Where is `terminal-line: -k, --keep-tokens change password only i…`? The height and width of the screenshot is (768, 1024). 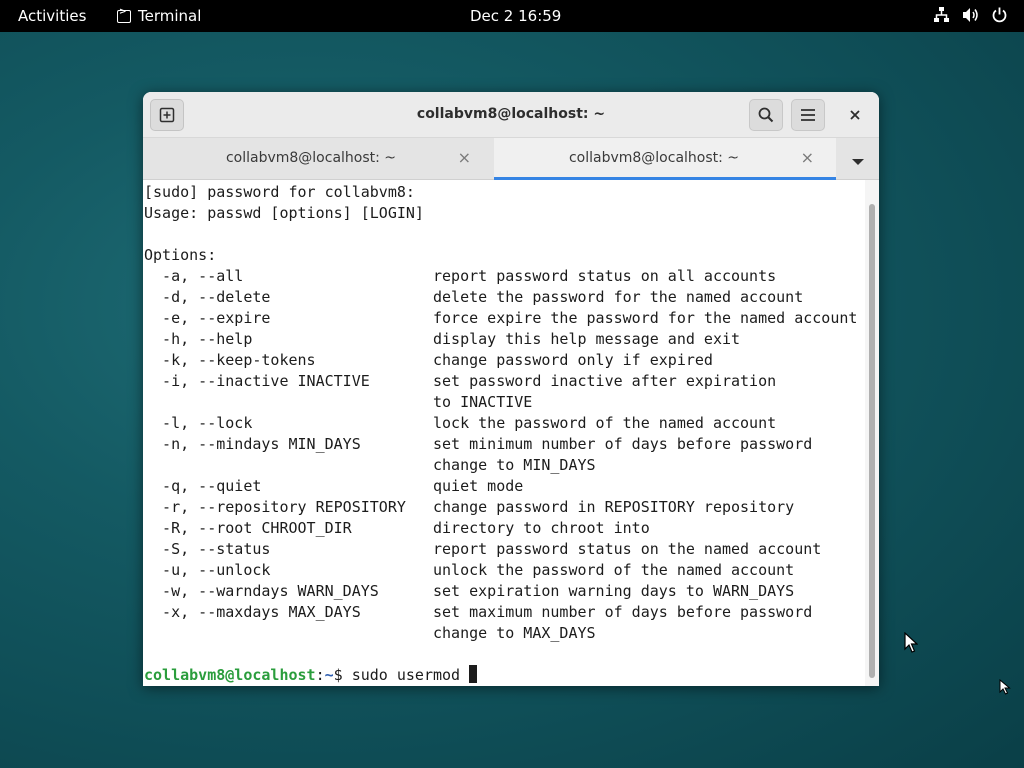 terminal-line: -k, --keep-tokens change password only i… is located at coordinates (428, 360).